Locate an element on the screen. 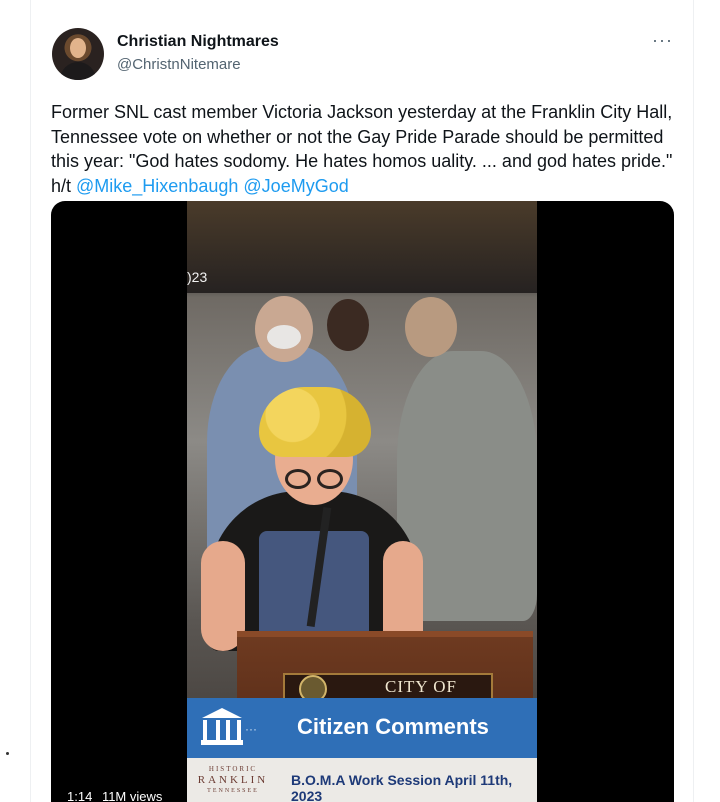 The width and height of the screenshot is (720, 802). stray-dot is located at coordinates (7, 753).